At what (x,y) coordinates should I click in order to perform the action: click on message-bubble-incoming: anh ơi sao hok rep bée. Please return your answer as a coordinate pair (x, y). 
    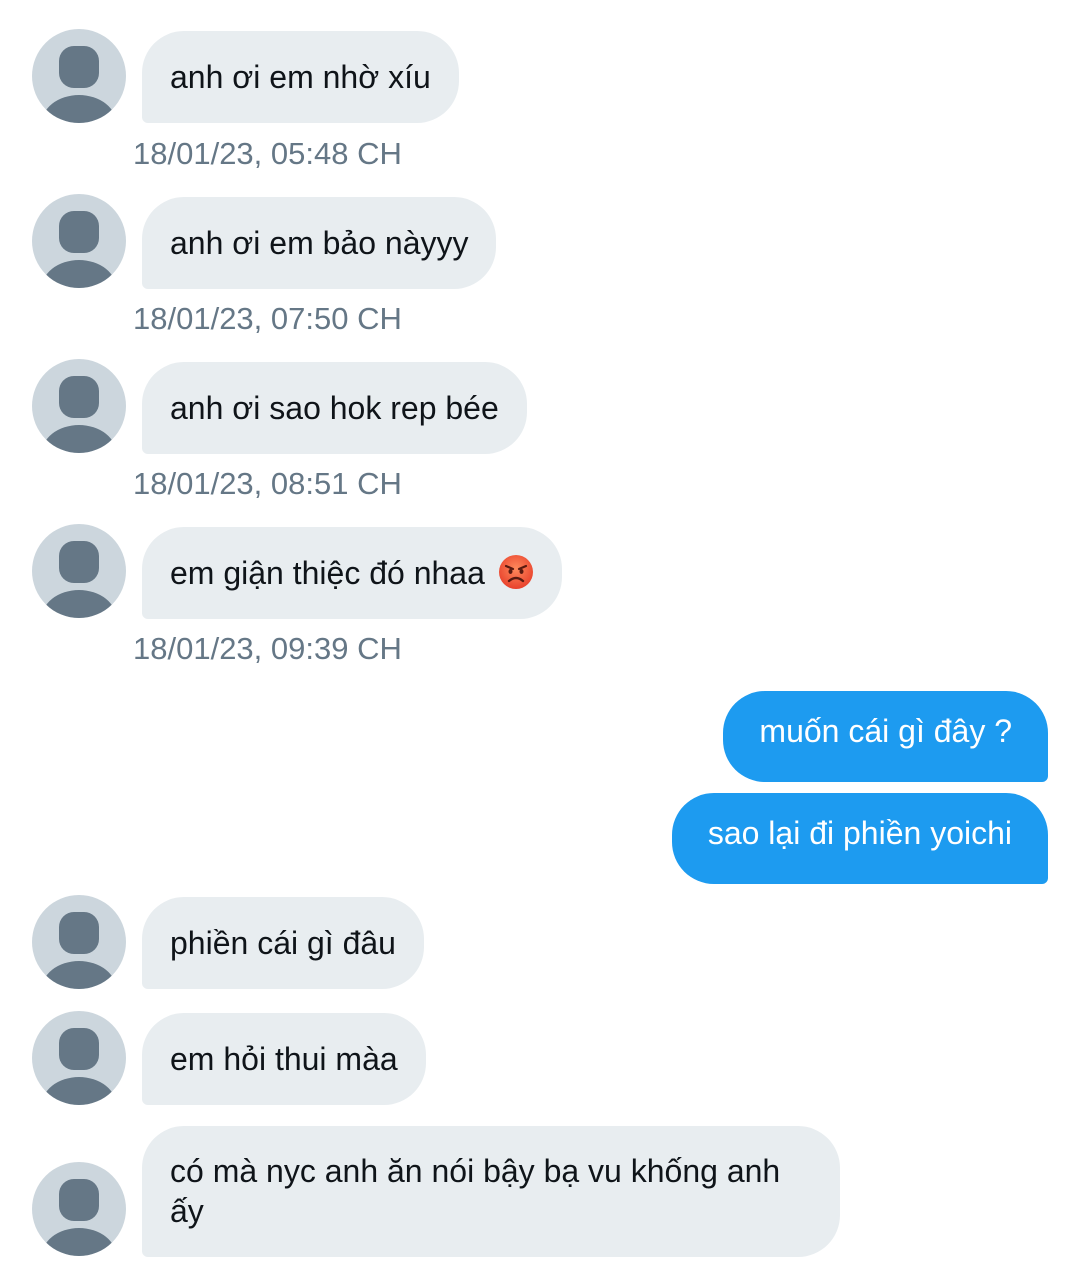
    Looking at the image, I should click on (334, 408).